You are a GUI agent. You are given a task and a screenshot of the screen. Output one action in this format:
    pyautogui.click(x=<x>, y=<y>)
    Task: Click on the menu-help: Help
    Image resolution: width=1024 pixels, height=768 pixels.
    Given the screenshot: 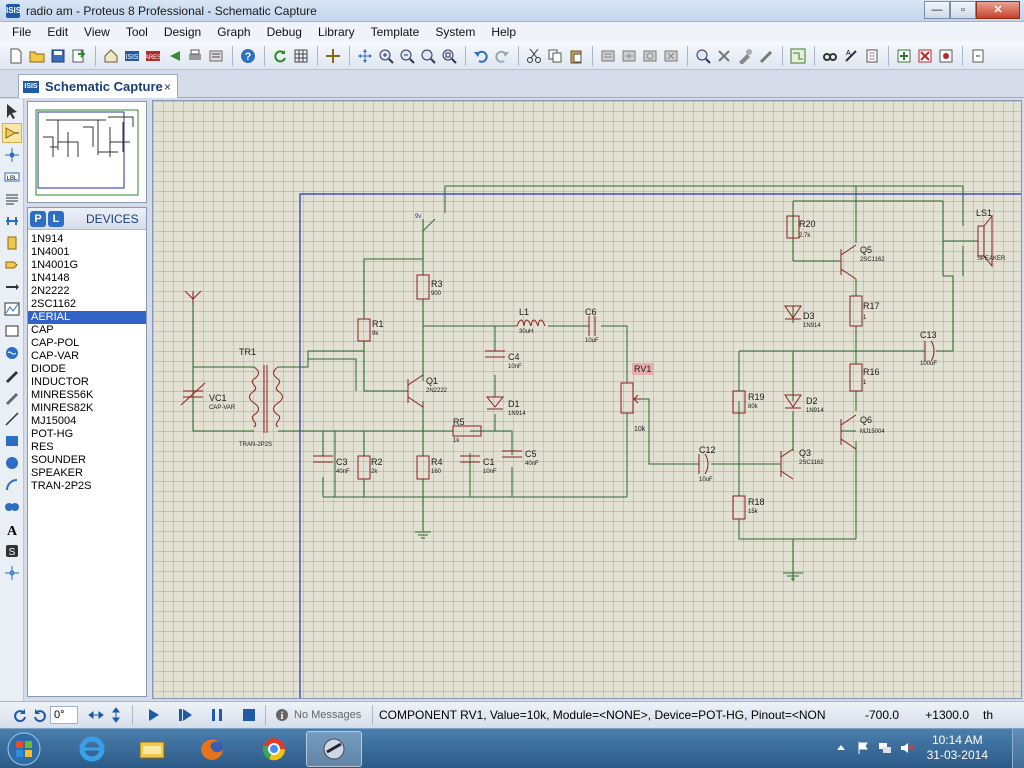 What is the action you would take?
    pyautogui.click(x=503, y=32)
    